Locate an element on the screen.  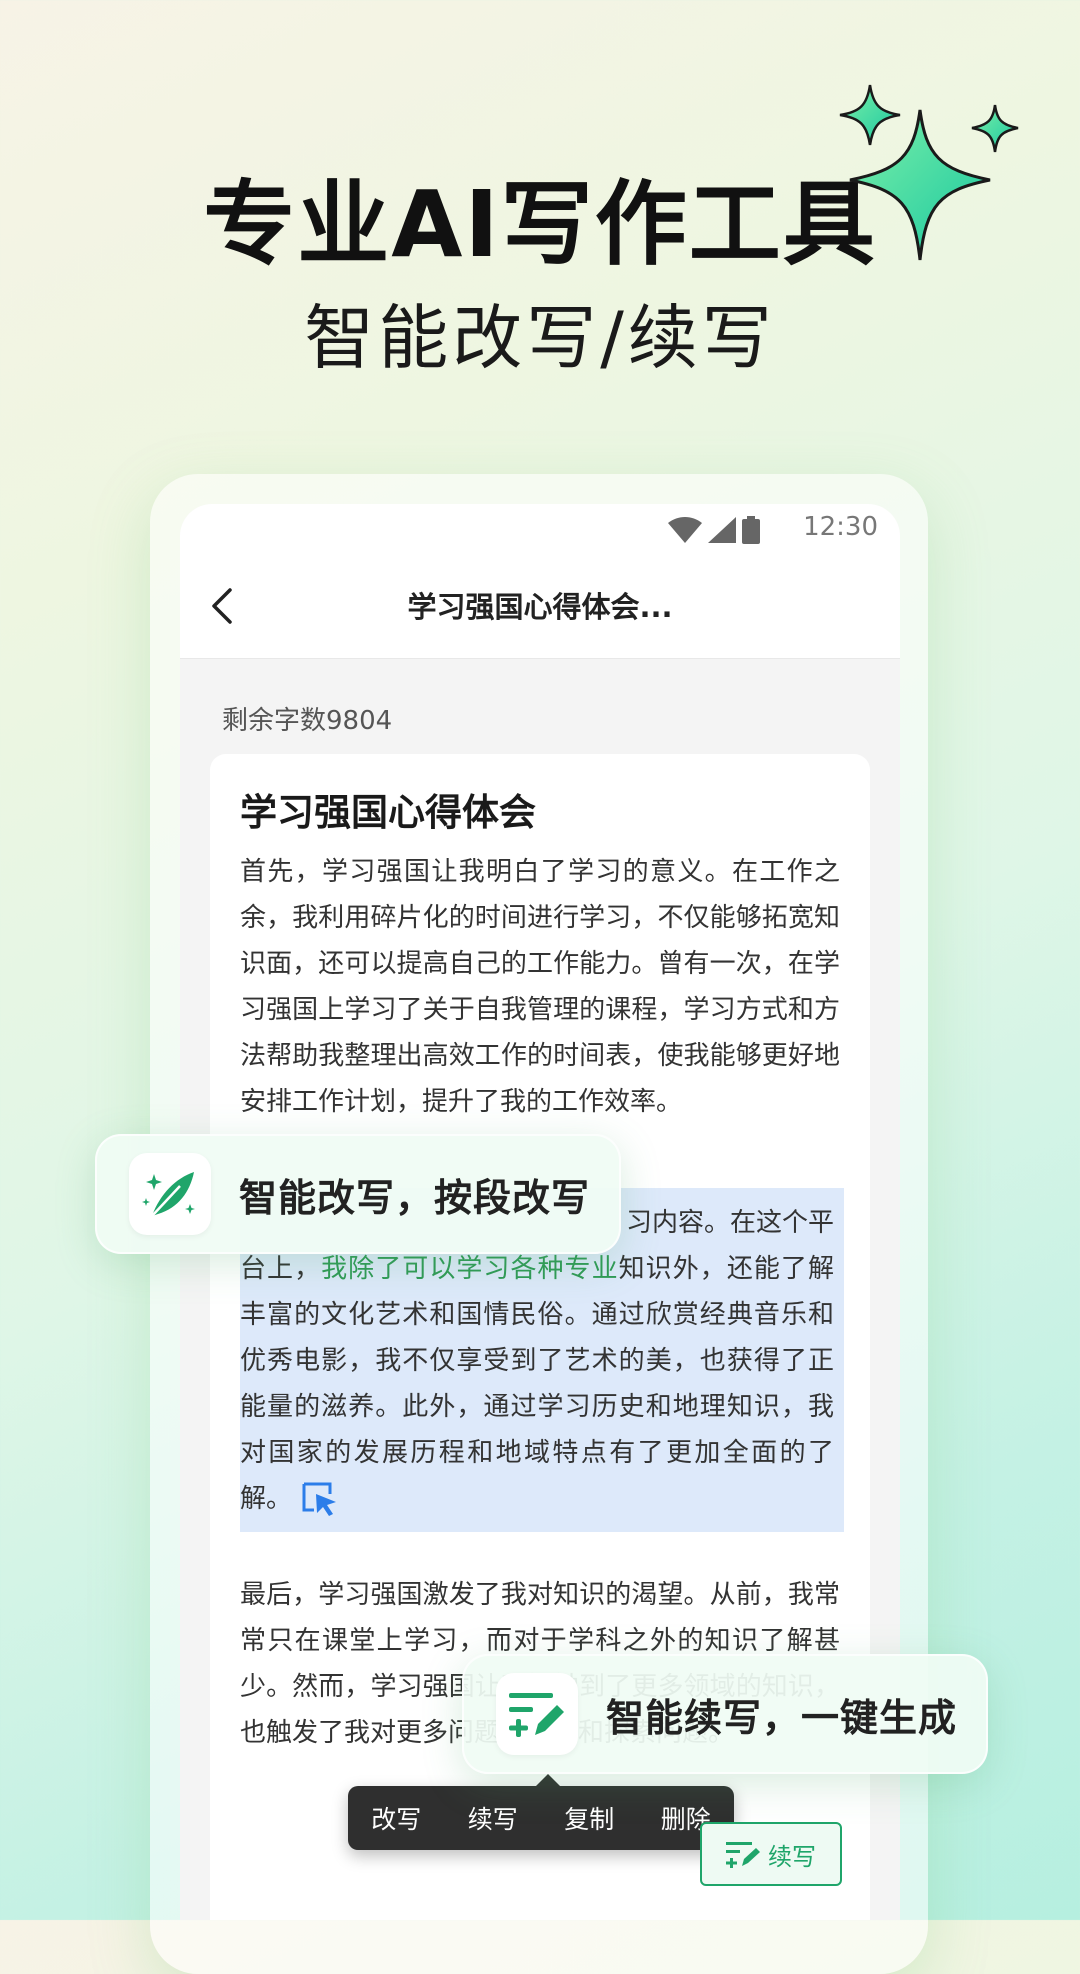
callout-rewrite-text: 智能改写，按段改写 is located at coordinates (415, 1197).